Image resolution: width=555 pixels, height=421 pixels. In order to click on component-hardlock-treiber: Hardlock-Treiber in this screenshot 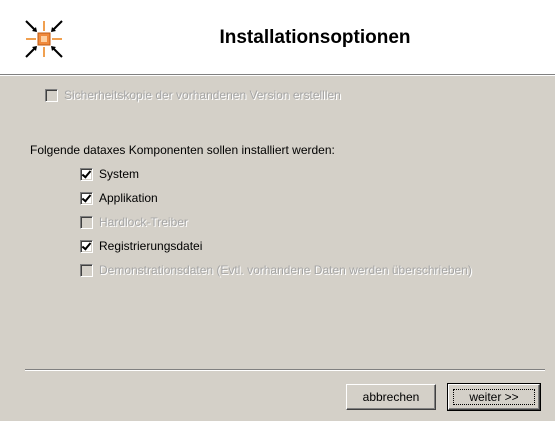, I will do `click(134, 222)`.